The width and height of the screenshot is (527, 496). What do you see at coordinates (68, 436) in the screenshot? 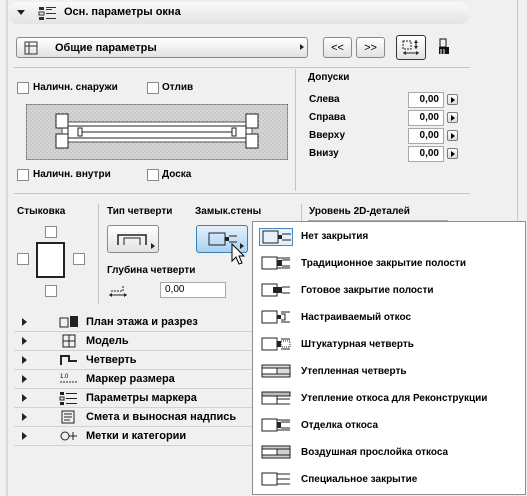
I see `tags-icon` at bounding box center [68, 436].